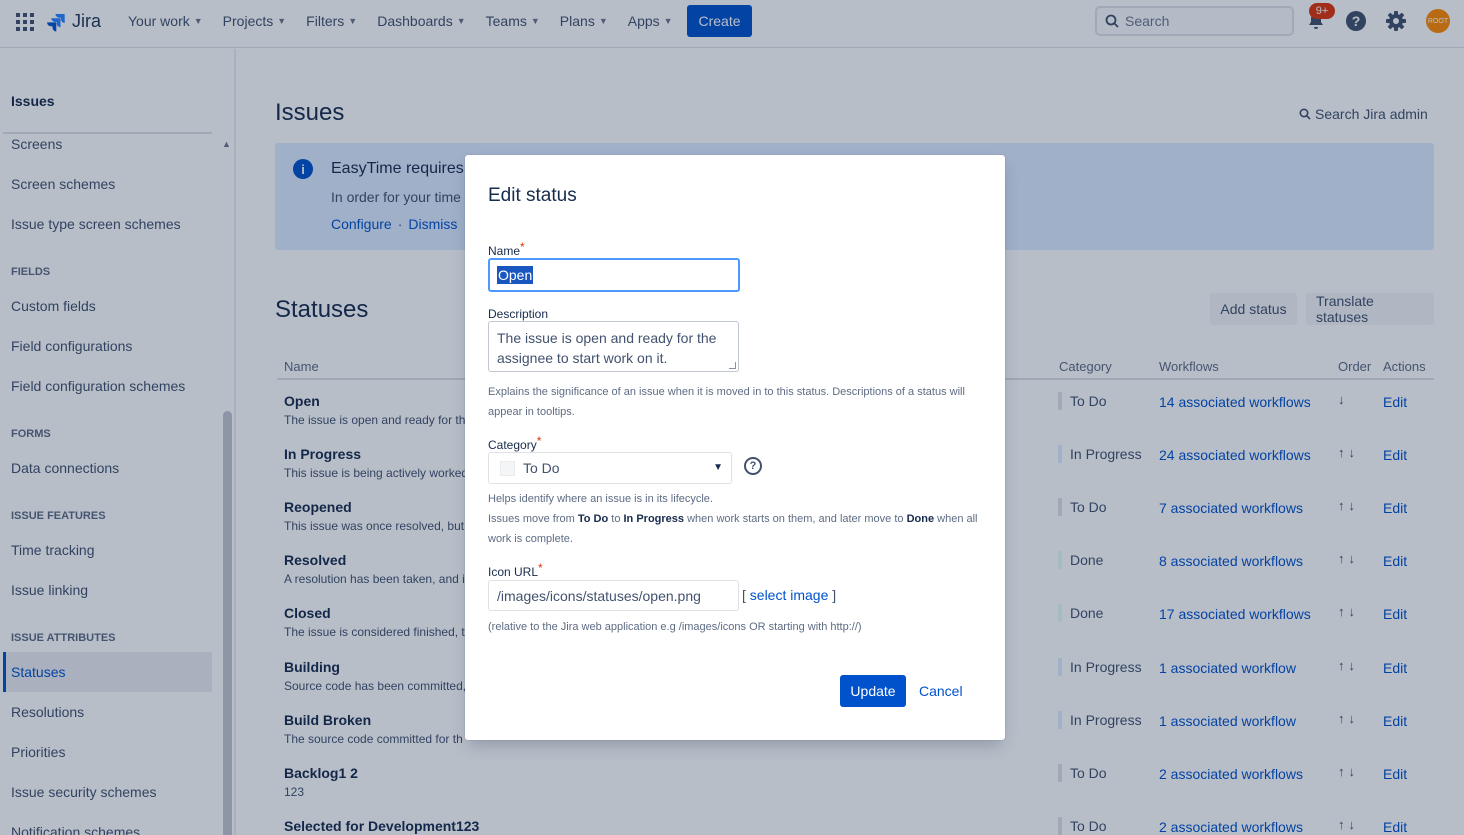 Image resolution: width=1464 pixels, height=835 pixels. Describe the element at coordinates (515, 443) in the screenshot. I see `category-label: Category*` at that location.